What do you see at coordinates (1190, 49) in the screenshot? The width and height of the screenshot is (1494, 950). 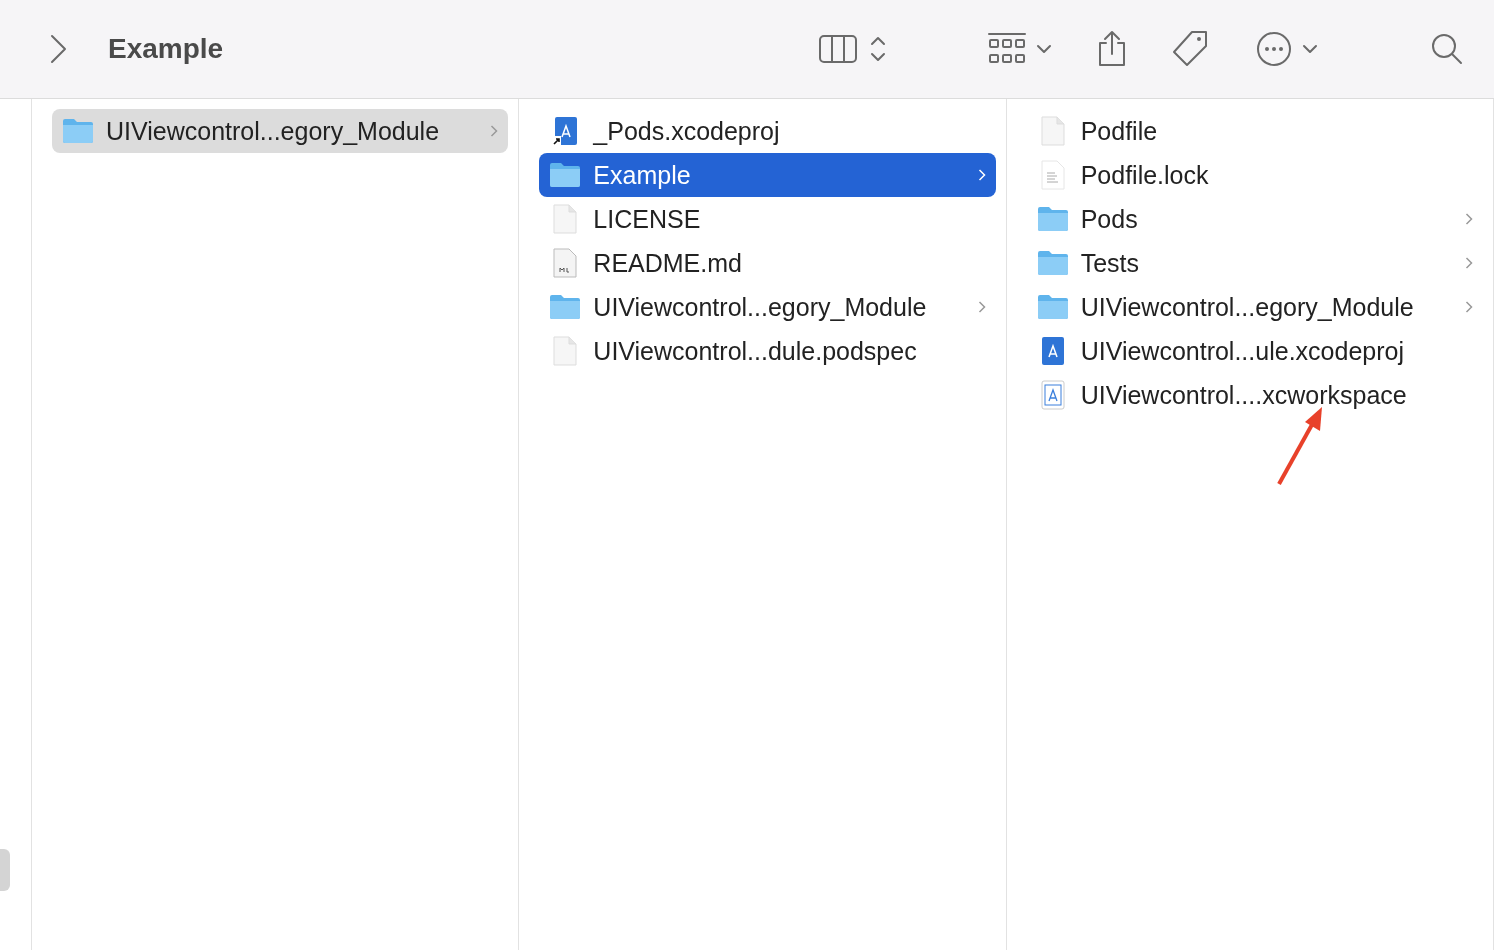 I see `tag-icon` at bounding box center [1190, 49].